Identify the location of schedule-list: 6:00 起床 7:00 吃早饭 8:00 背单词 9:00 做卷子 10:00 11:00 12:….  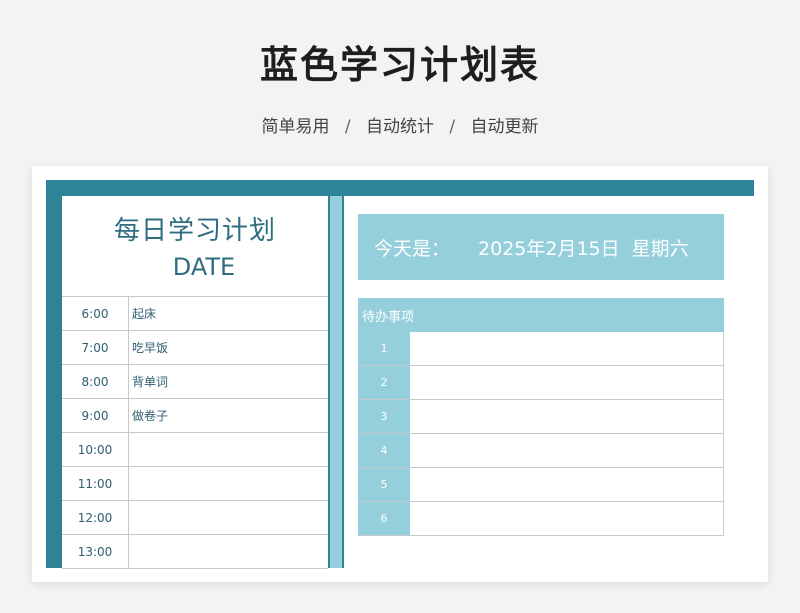
(195, 433).